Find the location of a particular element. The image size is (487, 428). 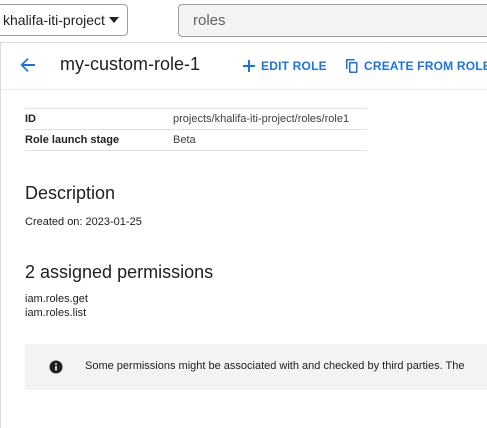

top-bar: khalifa-iti-project is located at coordinates (243, 21).